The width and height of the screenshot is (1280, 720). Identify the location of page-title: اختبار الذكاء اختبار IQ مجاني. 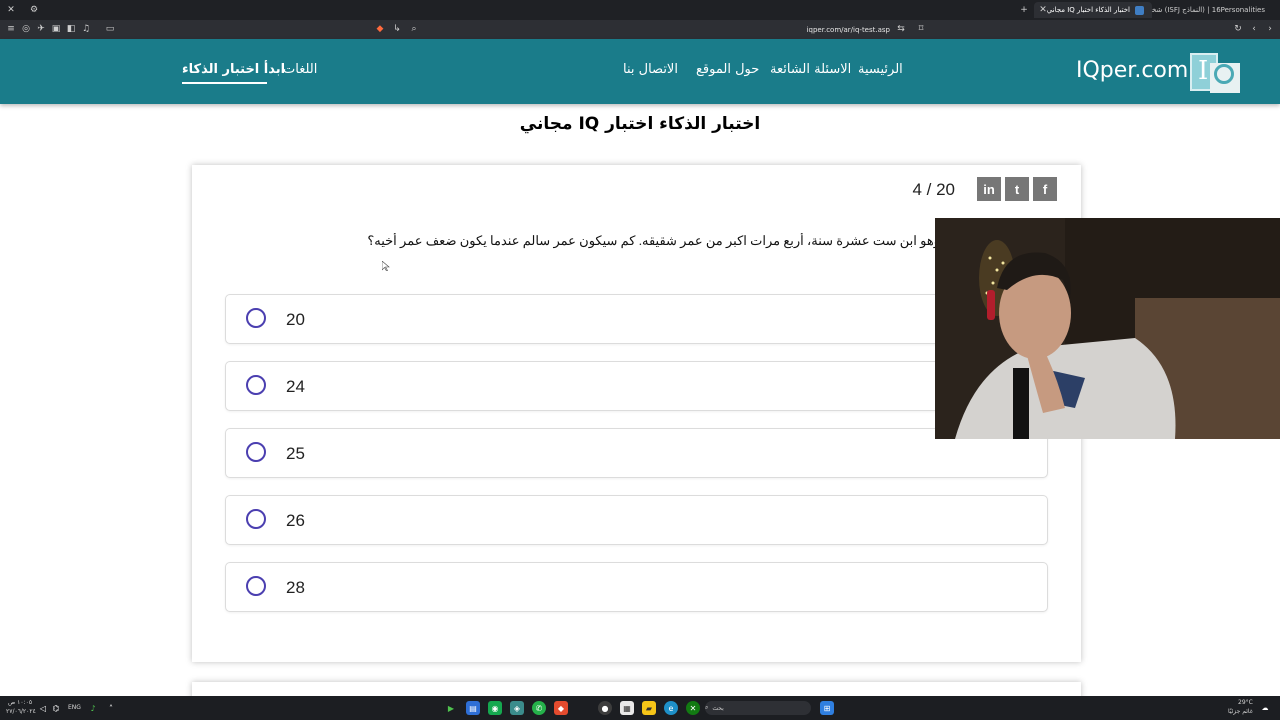
(640, 124).